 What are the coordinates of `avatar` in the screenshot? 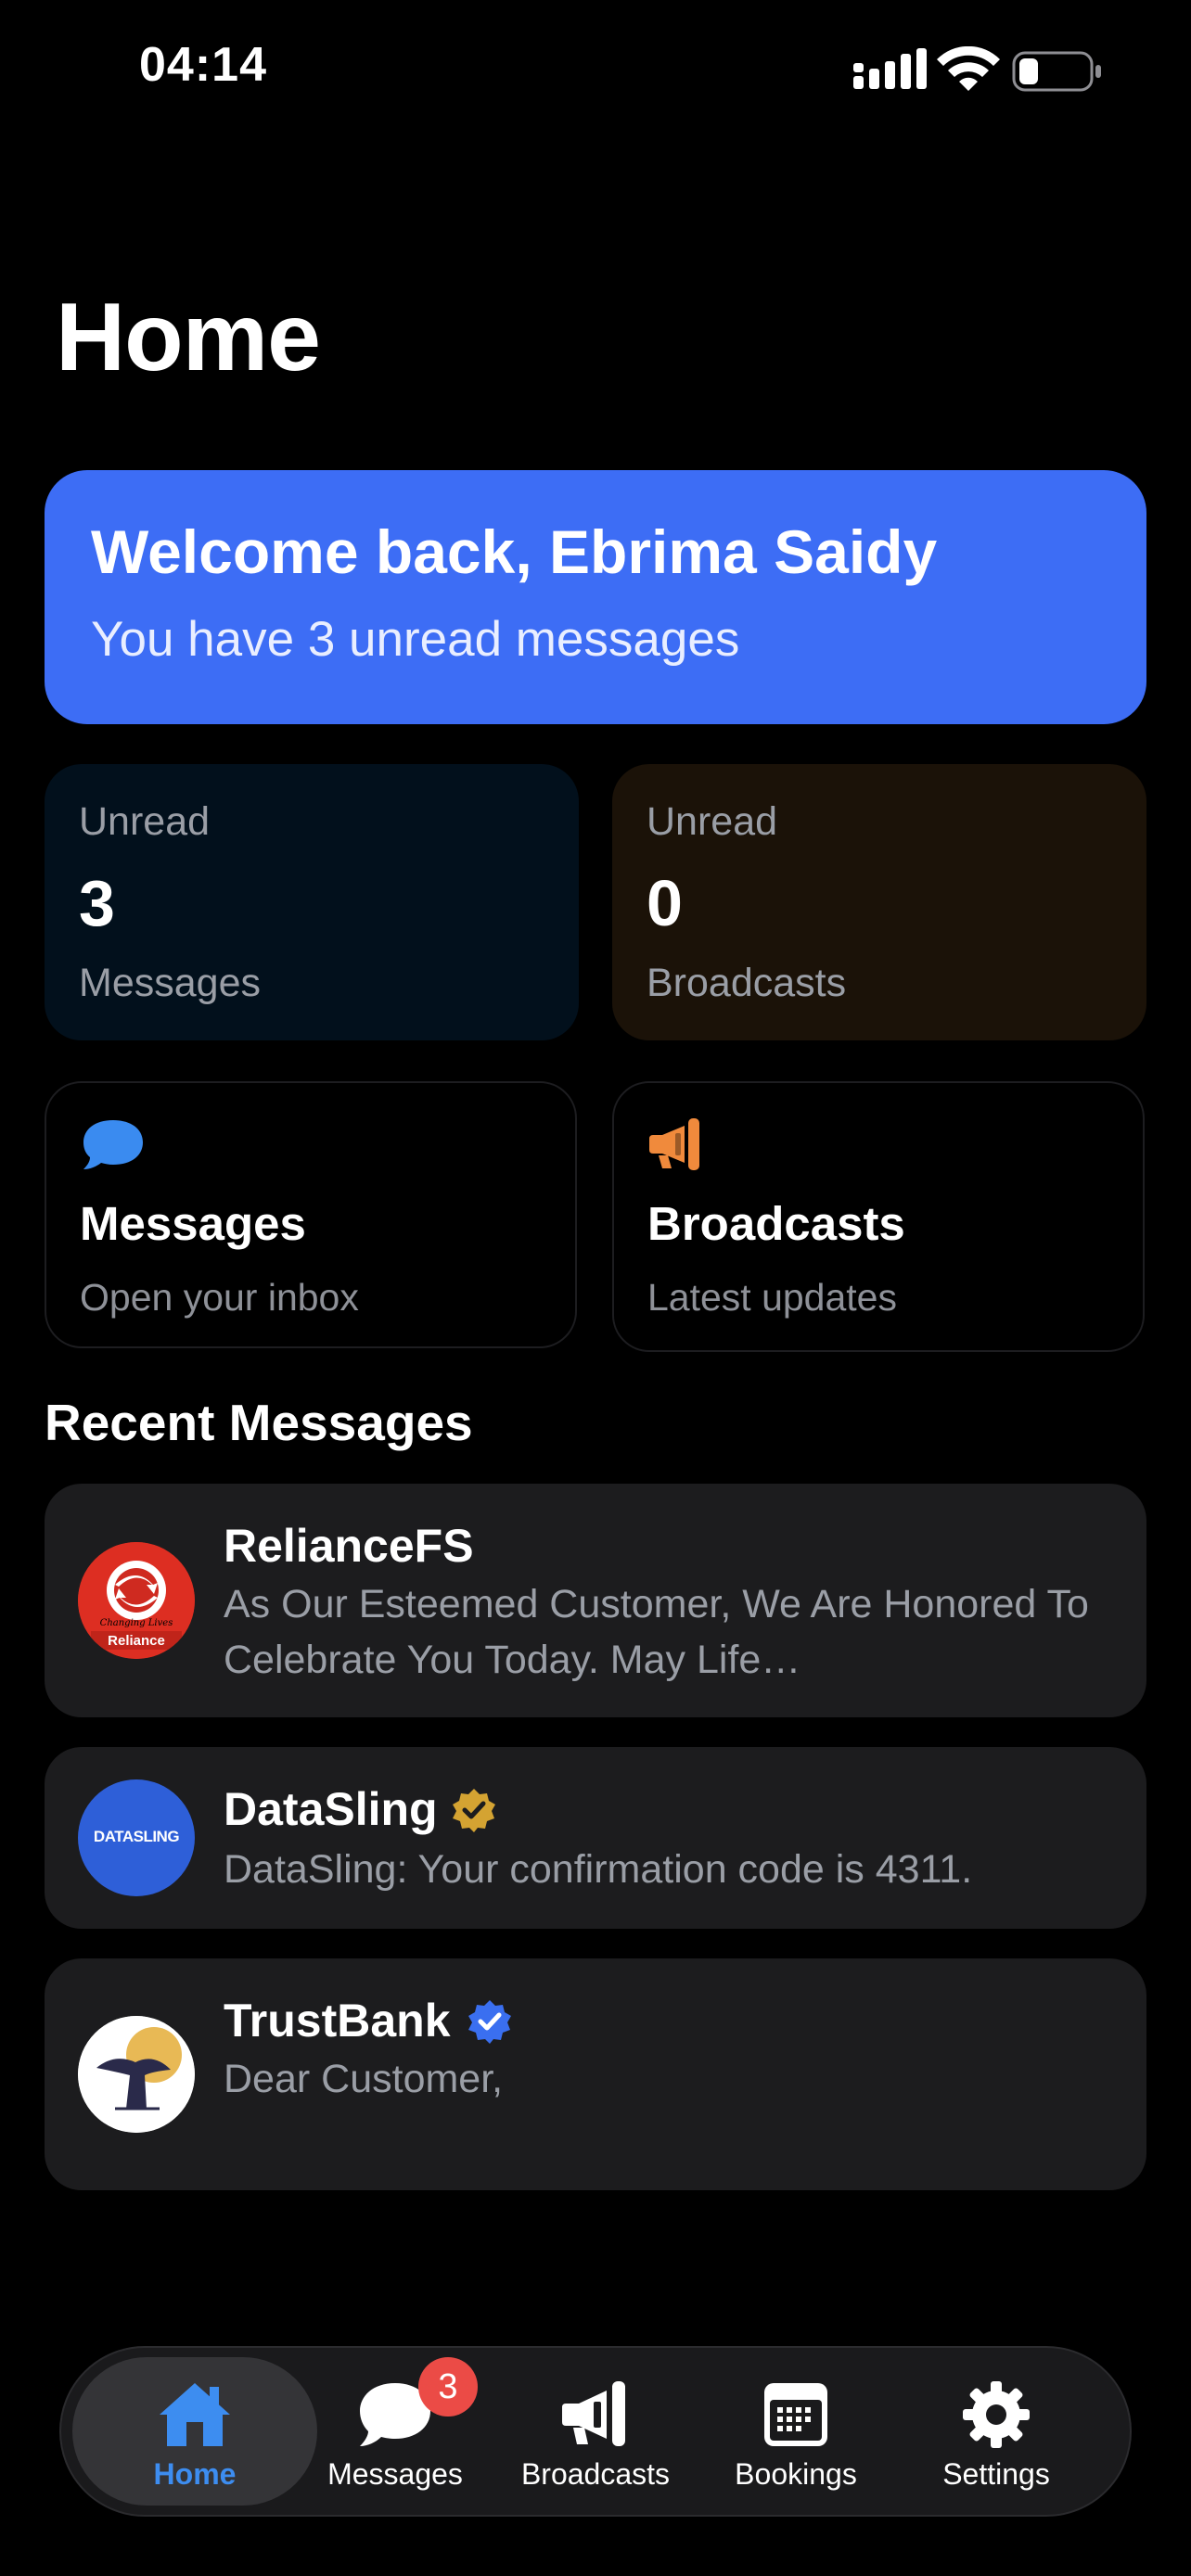 It's located at (136, 2074).